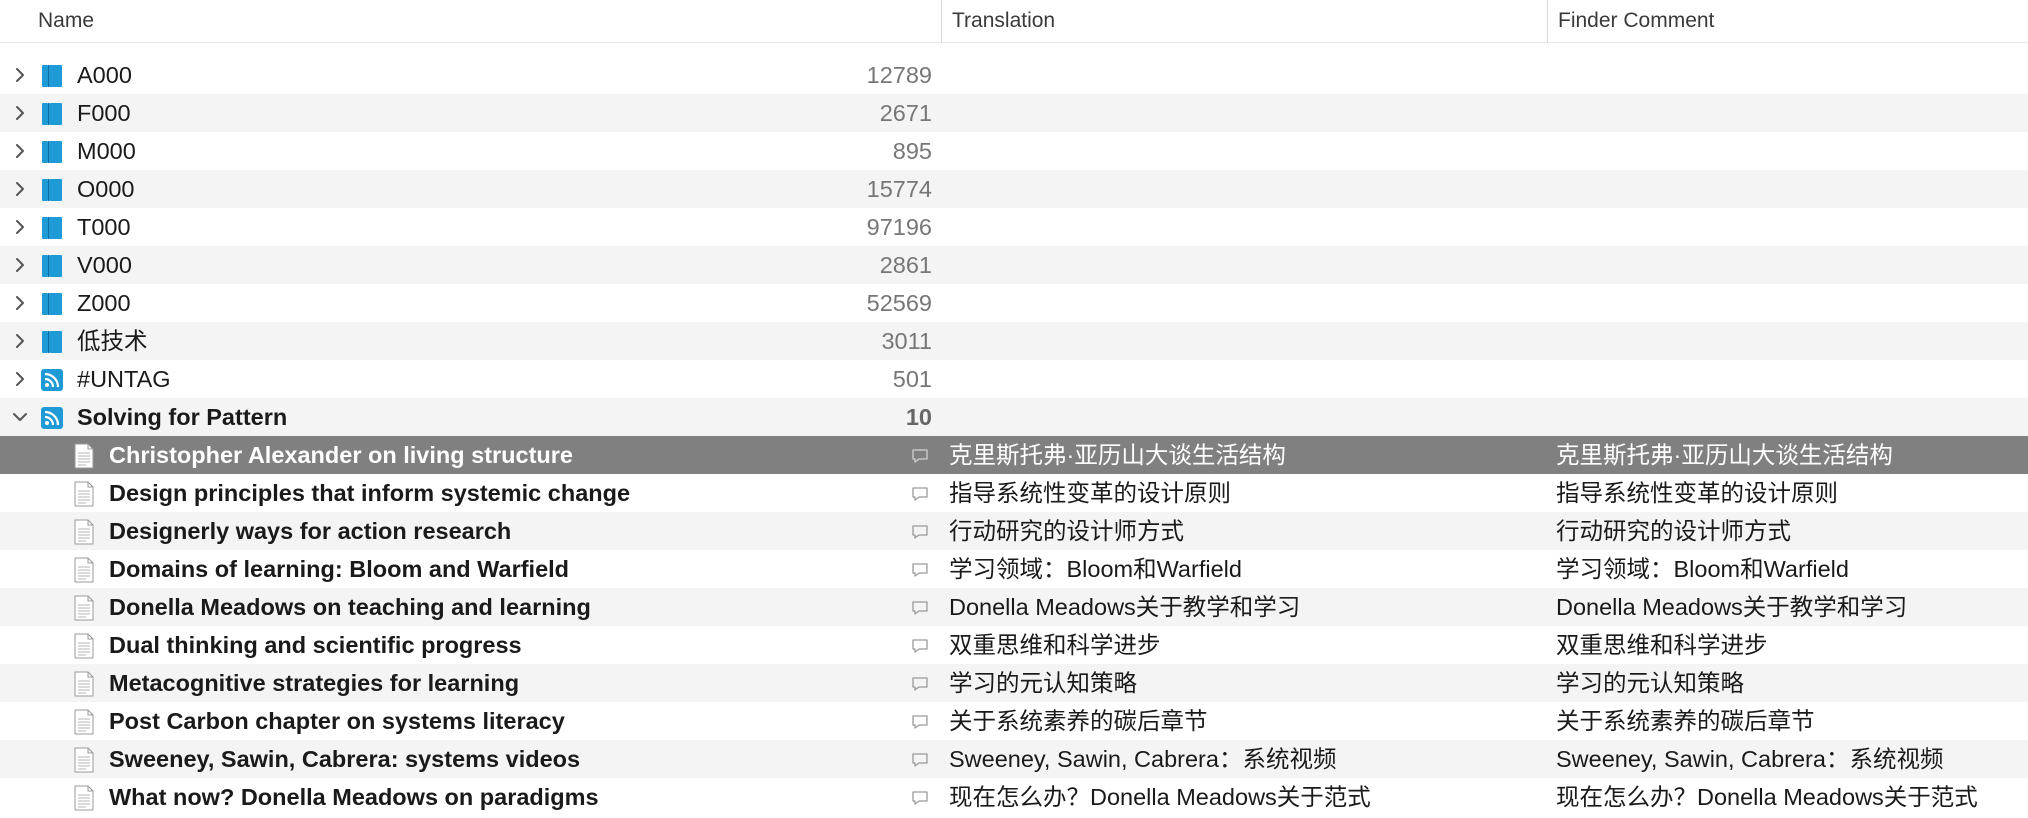 The image size is (2028, 818). I want to click on finder-comment-cell: 行动研究的设计师方式, so click(1673, 531).